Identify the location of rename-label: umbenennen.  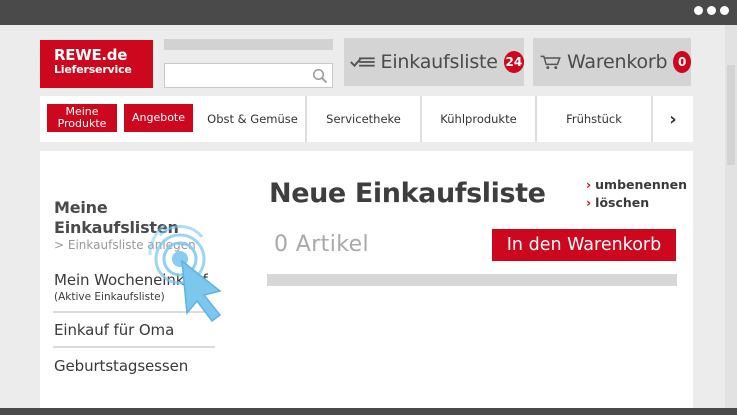
(641, 184).